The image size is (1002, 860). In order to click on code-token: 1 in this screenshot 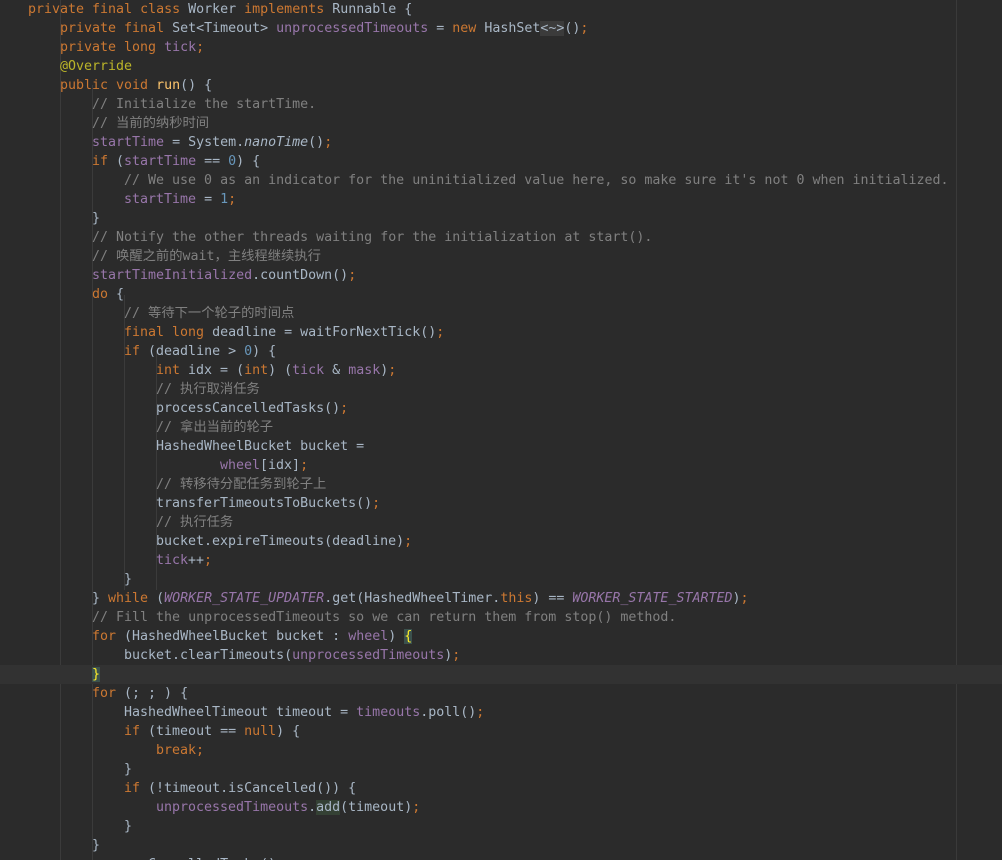, I will do `click(224, 199)`.